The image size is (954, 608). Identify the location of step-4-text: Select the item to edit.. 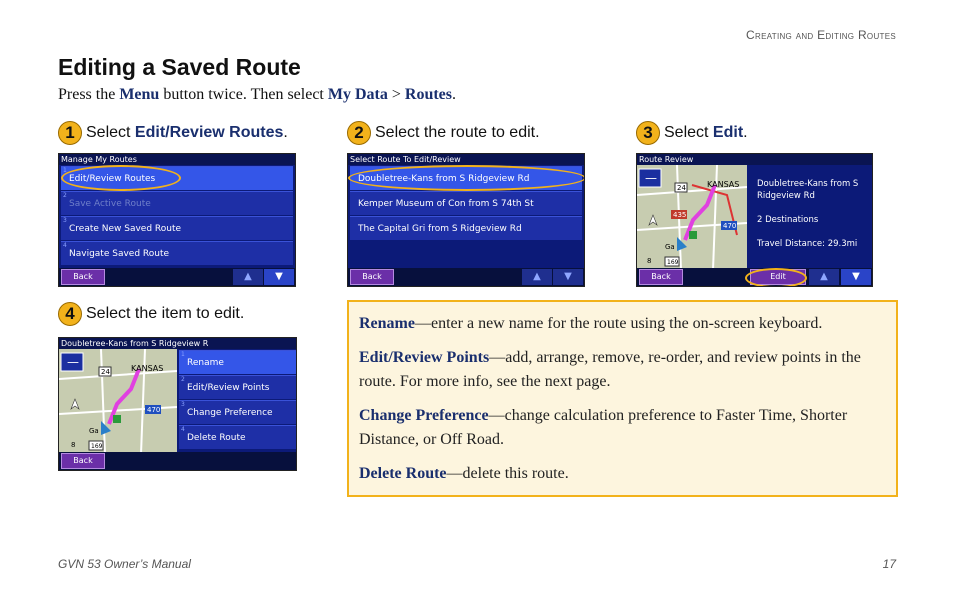
(165, 313).